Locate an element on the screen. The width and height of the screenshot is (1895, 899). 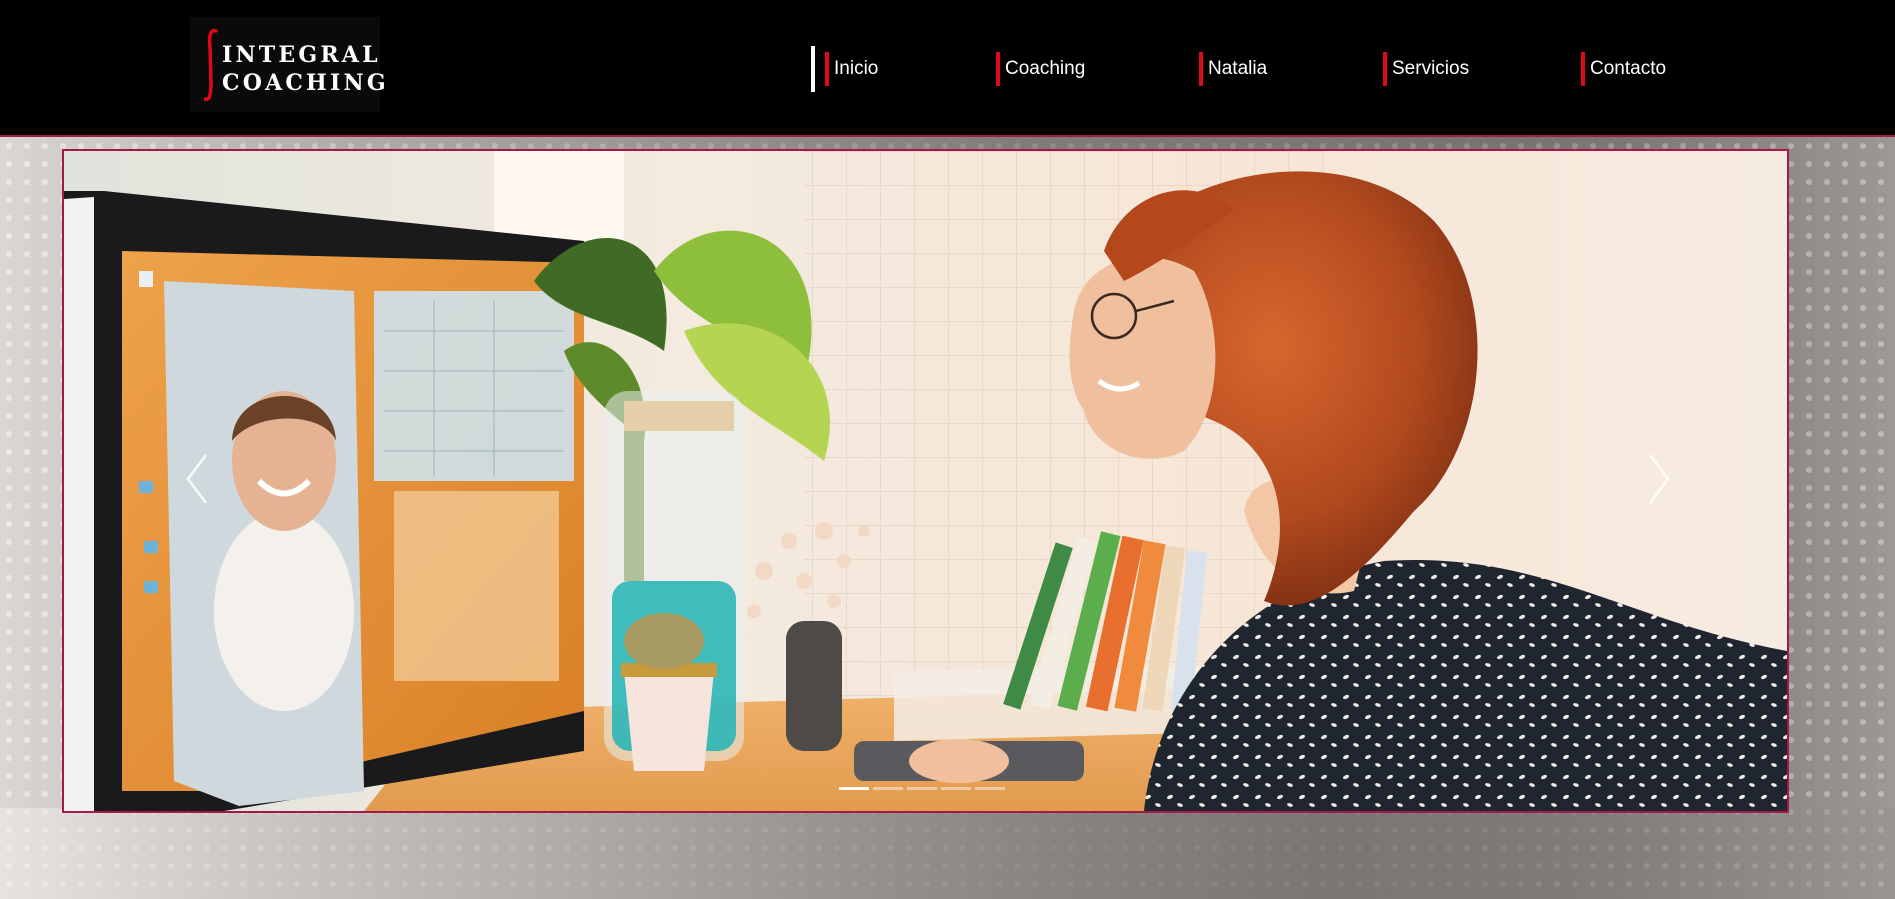
nav-item-coaching: Coaching is located at coordinates (1040, 69).